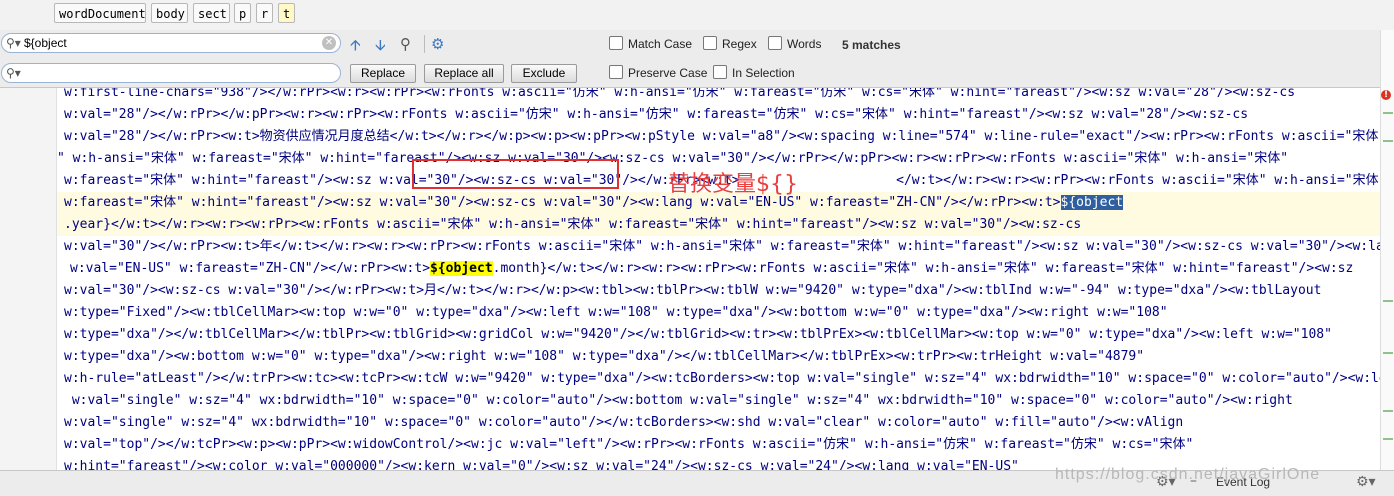 The image size is (1394, 496). What do you see at coordinates (211, 13) in the screenshot?
I see `breadcrumb-item: sect` at bounding box center [211, 13].